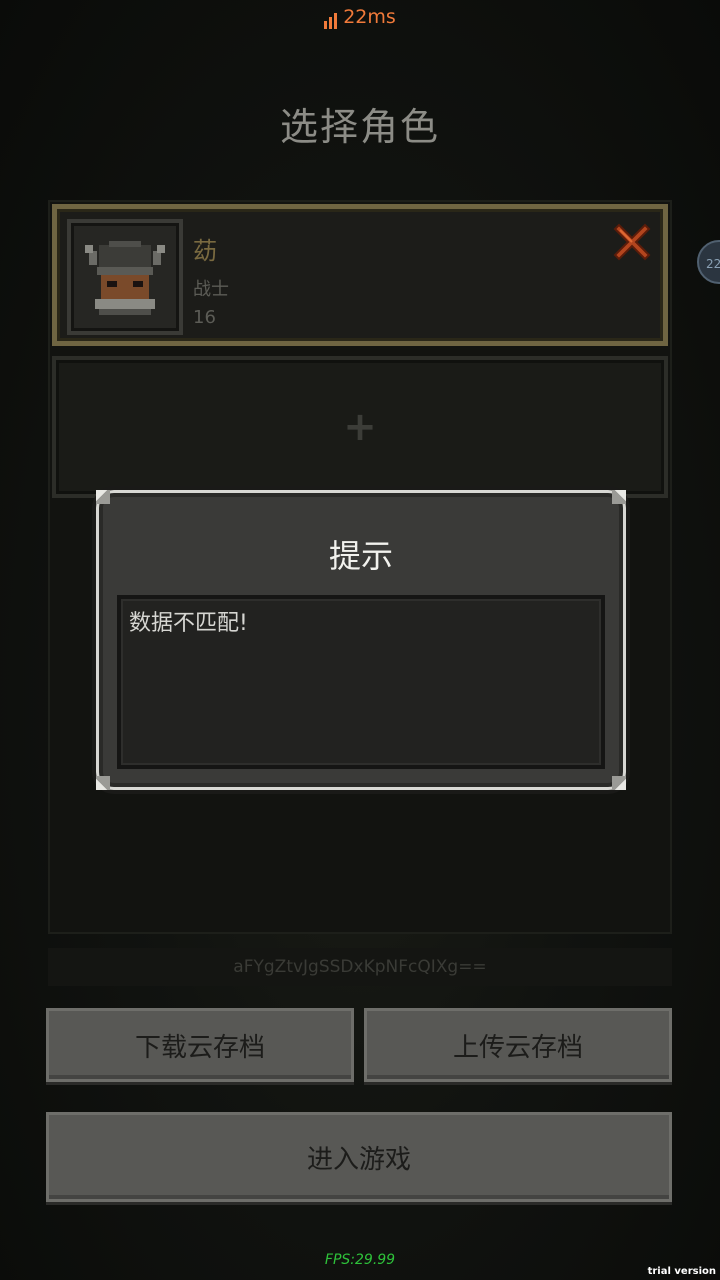 This screenshot has height=1280, width=720. I want to click on empty-character-slot: +, so click(360, 427).